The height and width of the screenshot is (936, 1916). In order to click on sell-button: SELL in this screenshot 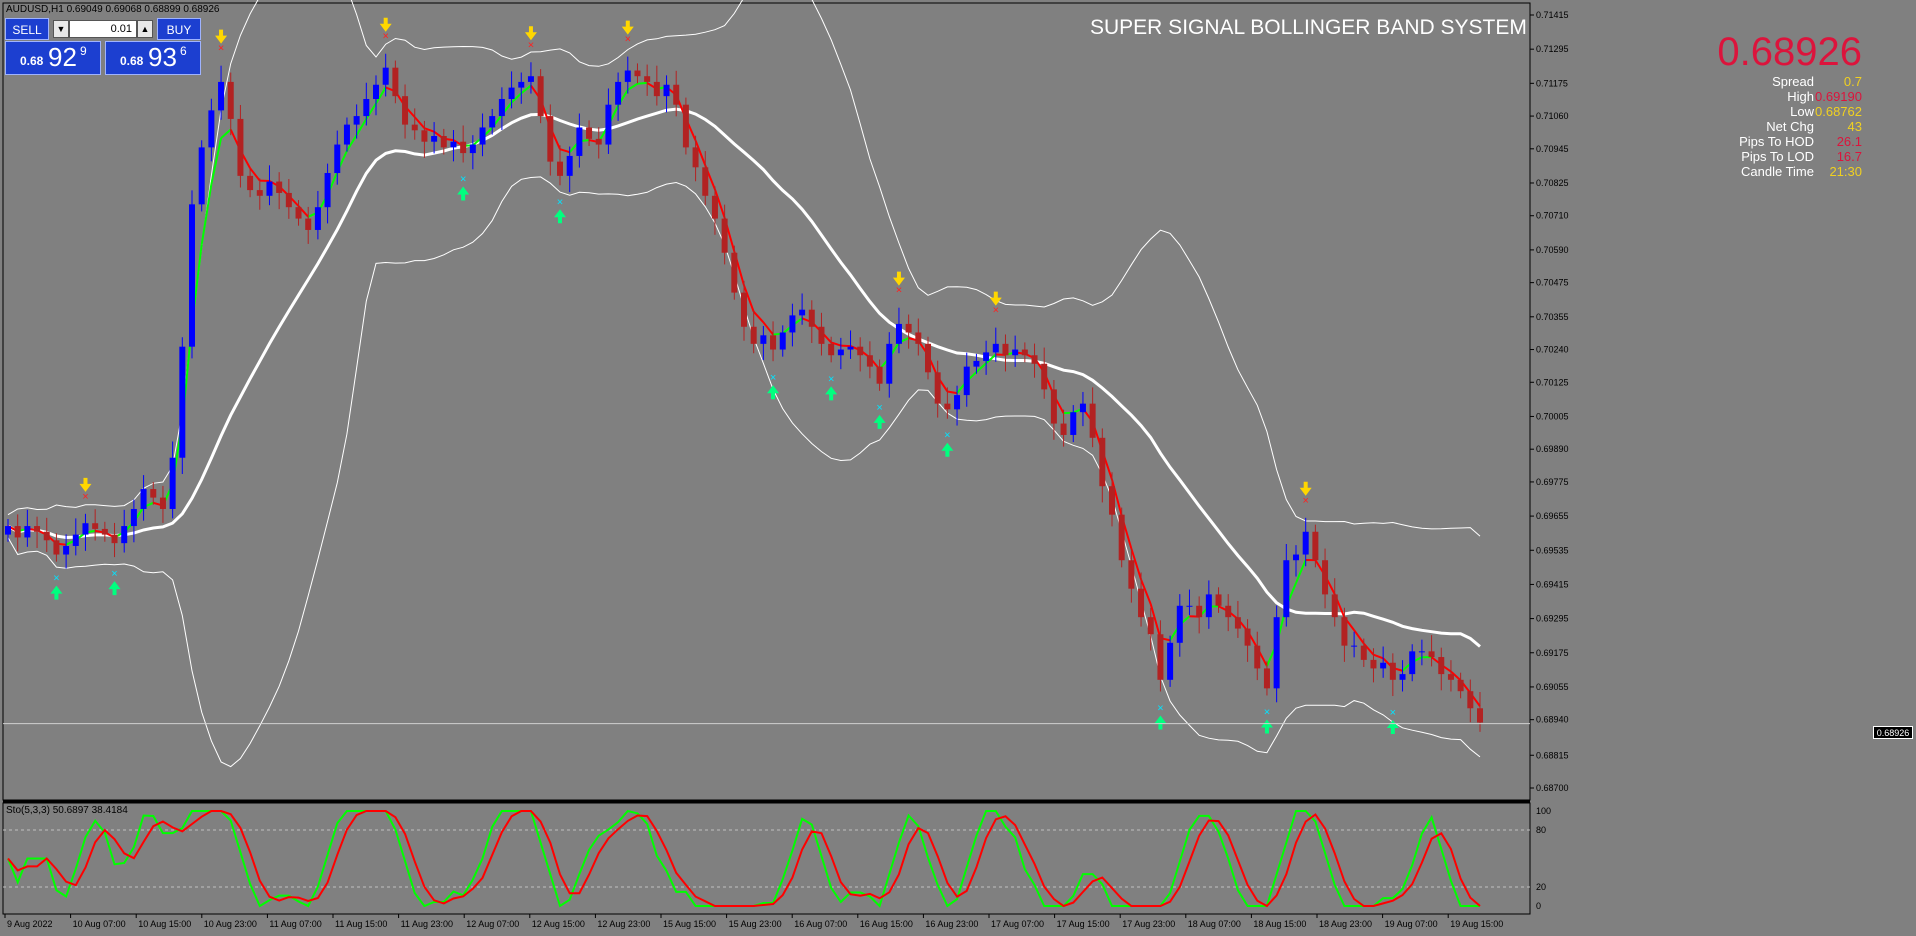, I will do `click(27, 29)`.